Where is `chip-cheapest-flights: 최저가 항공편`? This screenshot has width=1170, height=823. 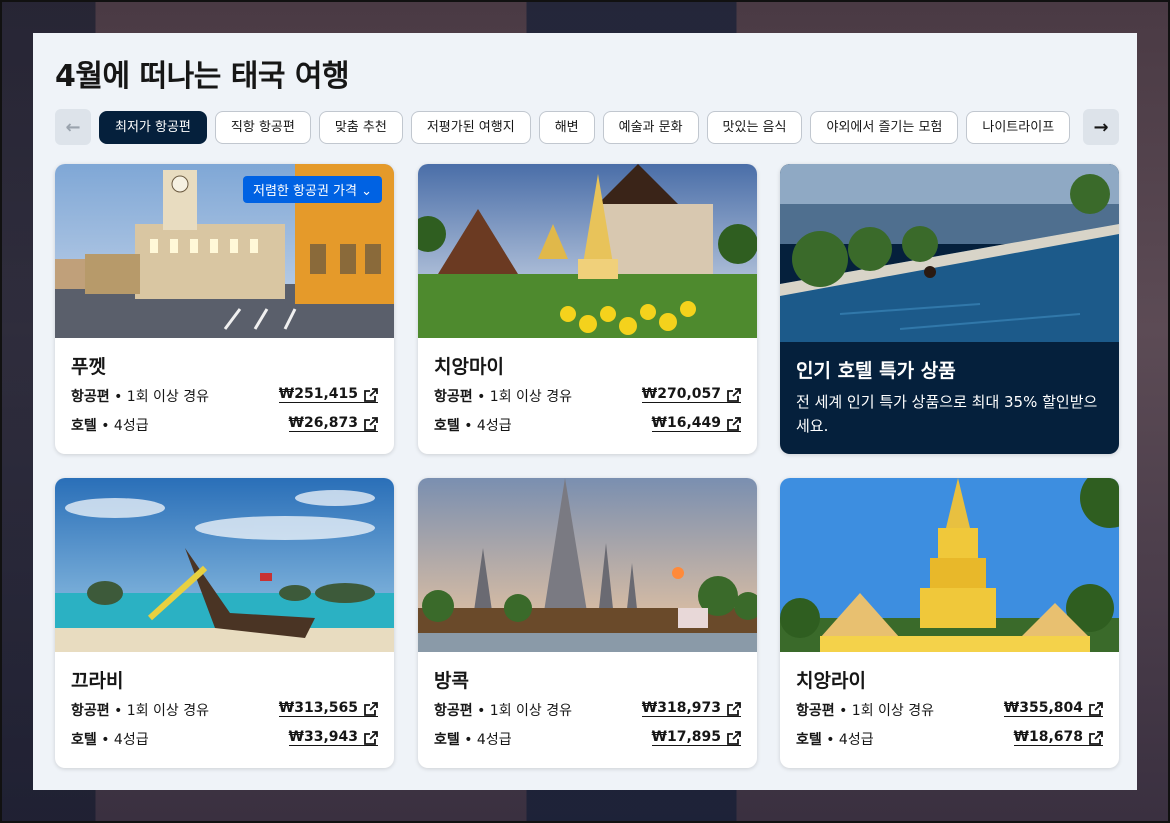
chip-cheapest-flights: 최저가 항공편 is located at coordinates (153, 127).